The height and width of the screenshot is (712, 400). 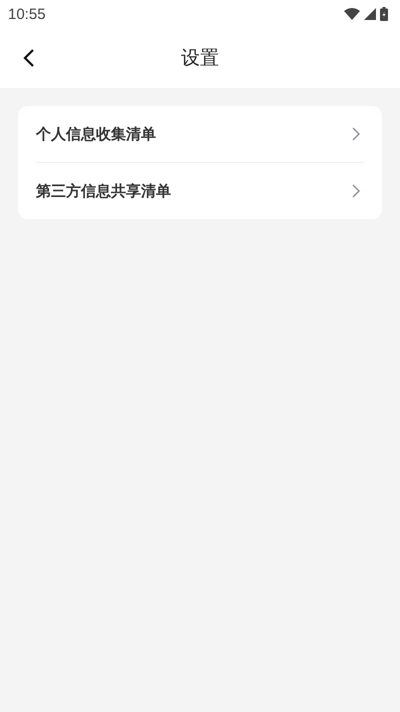 What do you see at coordinates (352, 14) in the screenshot?
I see `wifi-icon` at bounding box center [352, 14].